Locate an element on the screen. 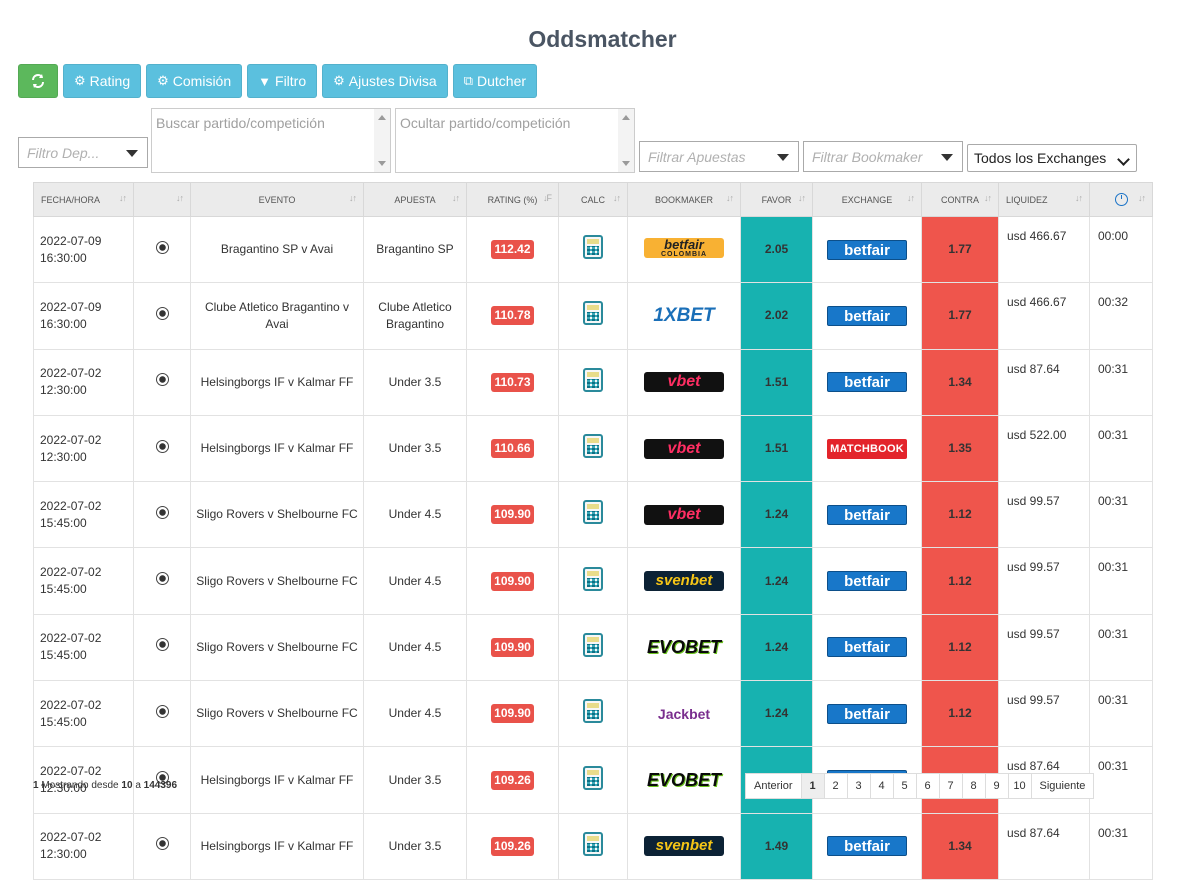  pagination-page: 2 is located at coordinates (835, 786).